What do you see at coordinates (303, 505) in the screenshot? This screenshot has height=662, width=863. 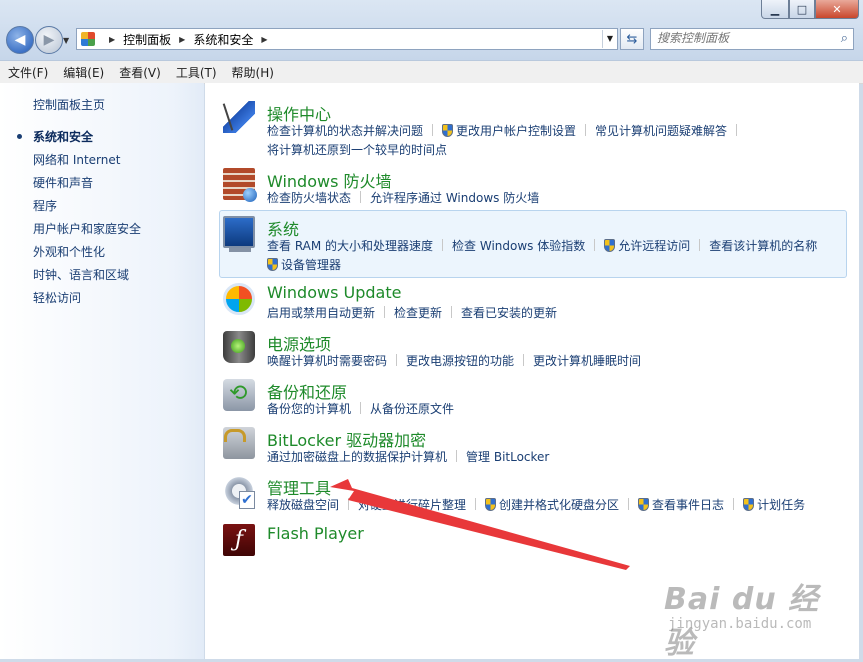 I see `task-link: 释放磁盘空间` at bounding box center [303, 505].